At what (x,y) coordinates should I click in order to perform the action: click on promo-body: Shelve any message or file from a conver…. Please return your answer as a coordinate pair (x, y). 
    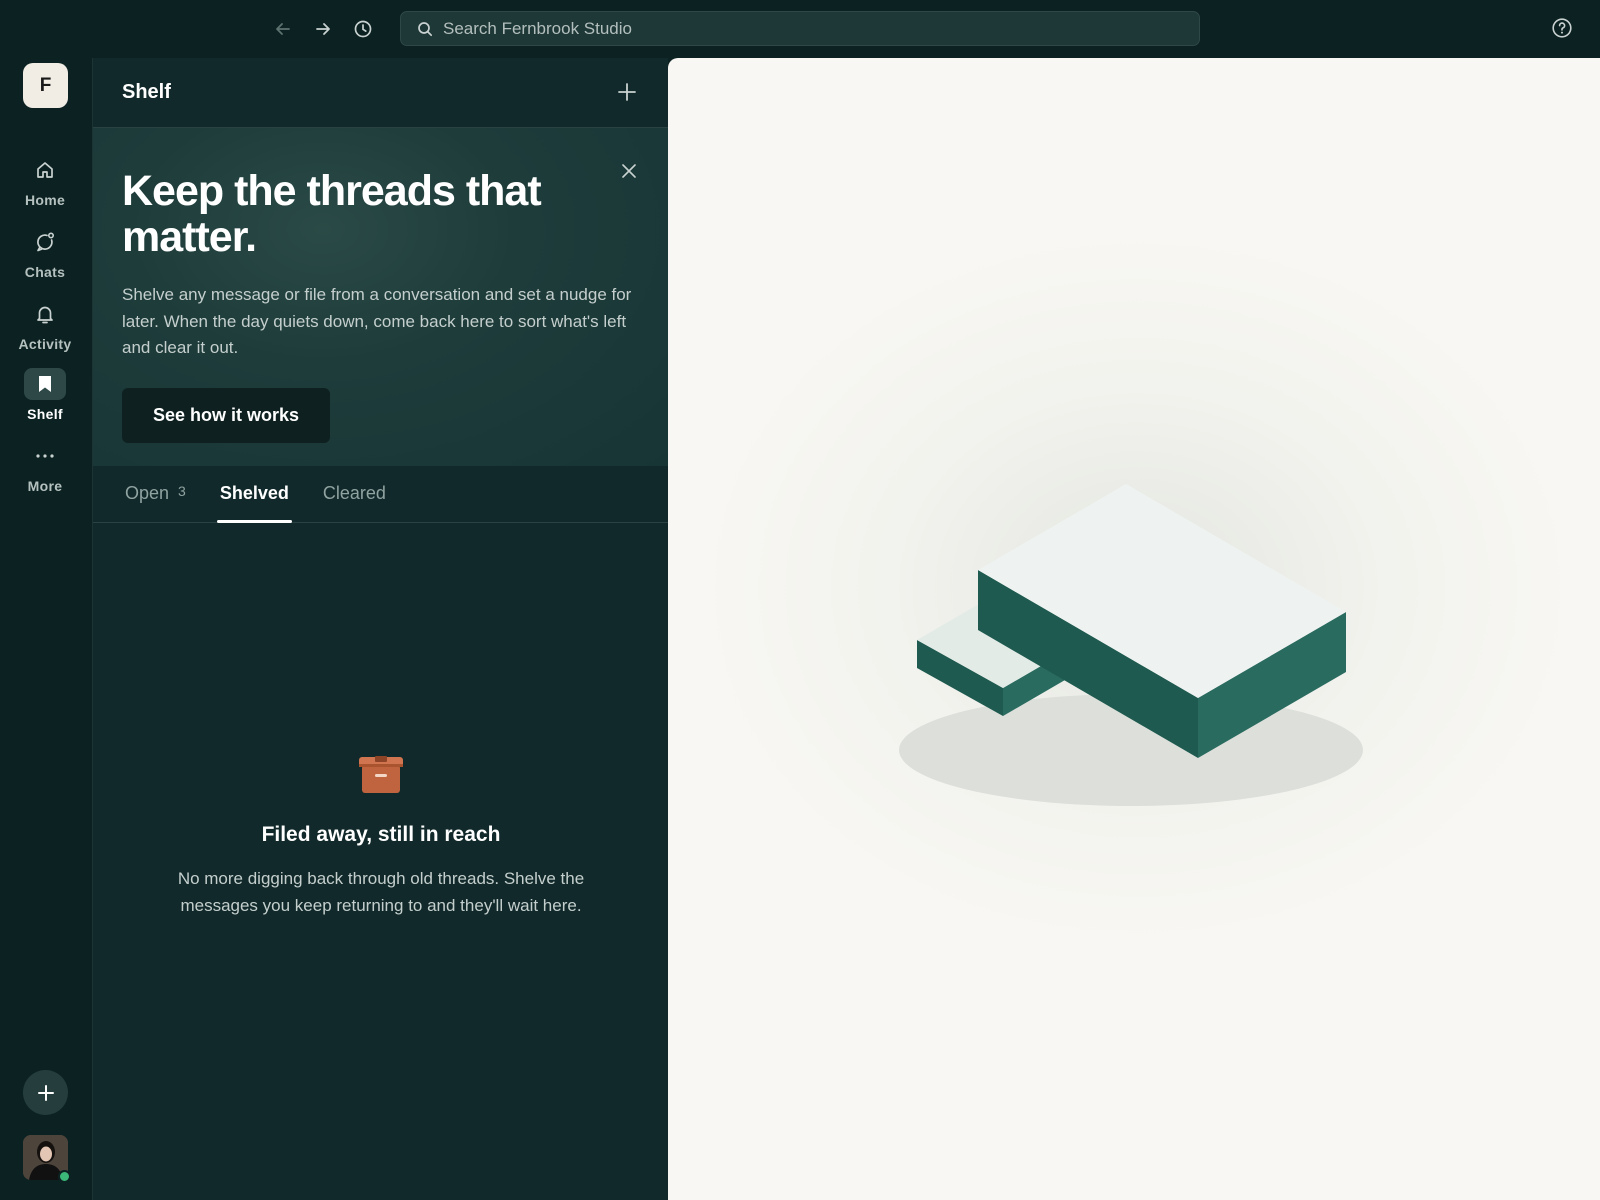
    Looking at the image, I should click on (377, 321).